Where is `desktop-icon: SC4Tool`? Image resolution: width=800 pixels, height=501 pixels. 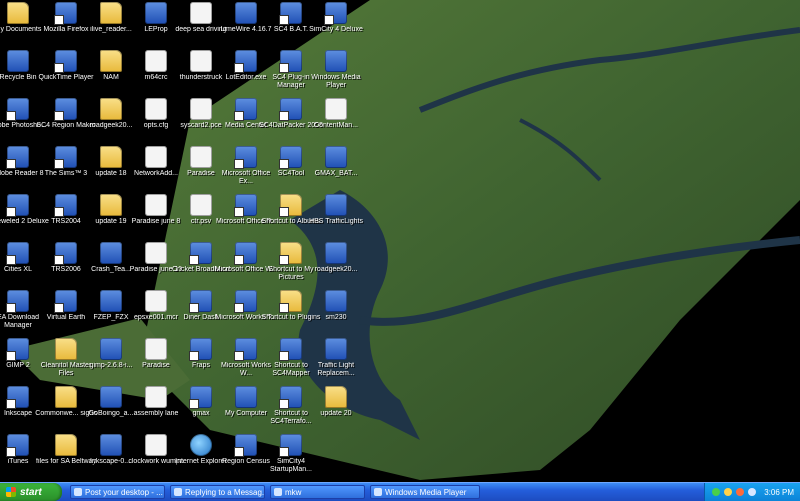 desktop-icon: SC4Tool is located at coordinates (291, 166).